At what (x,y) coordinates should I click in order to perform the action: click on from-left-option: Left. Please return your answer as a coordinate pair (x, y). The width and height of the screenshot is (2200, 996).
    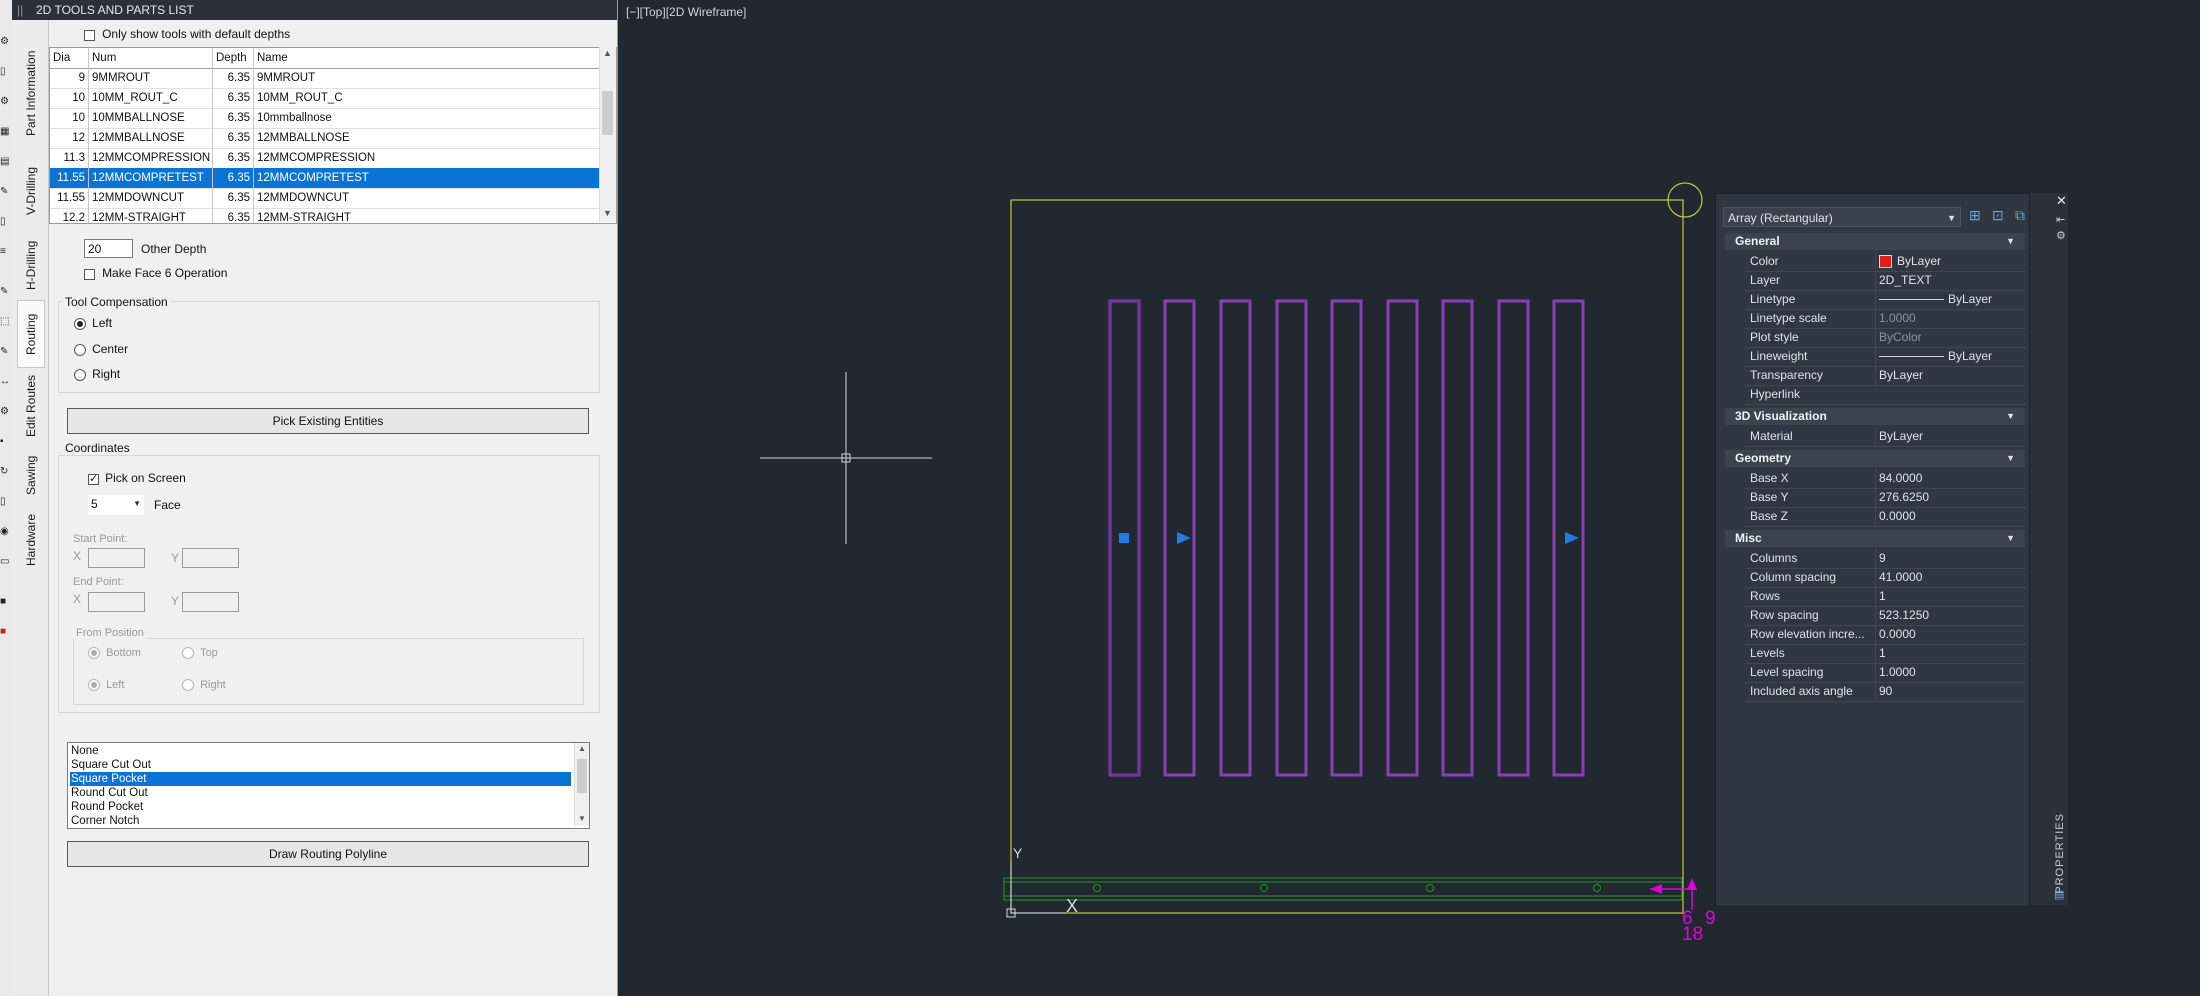
    Looking at the image, I should click on (106, 685).